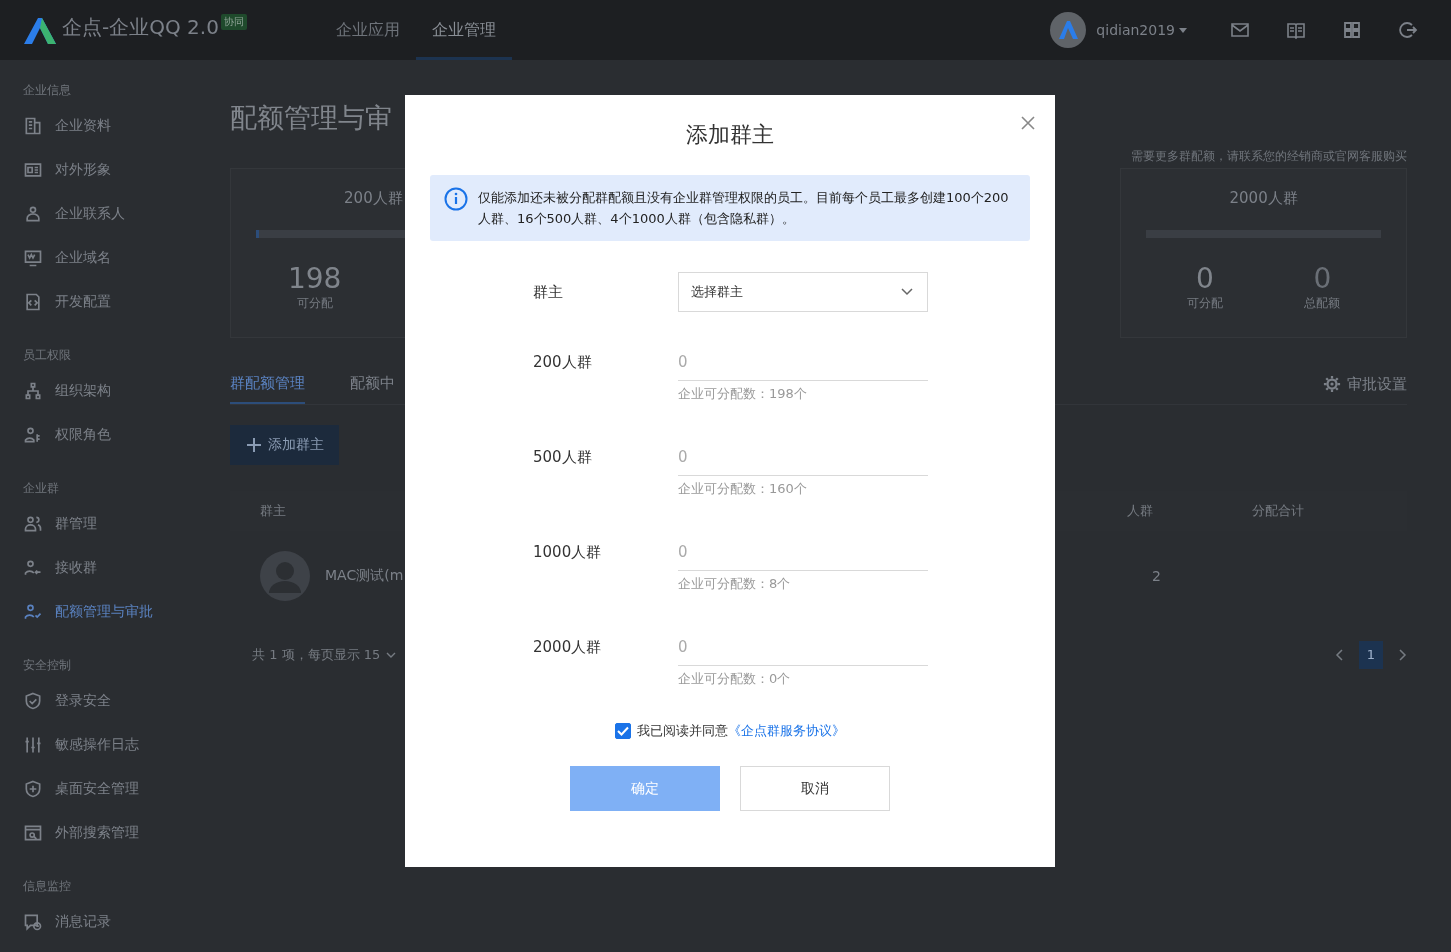 The width and height of the screenshot is (1451, 952). I want to click on owner-select: 选择群主, so click(803, 292).